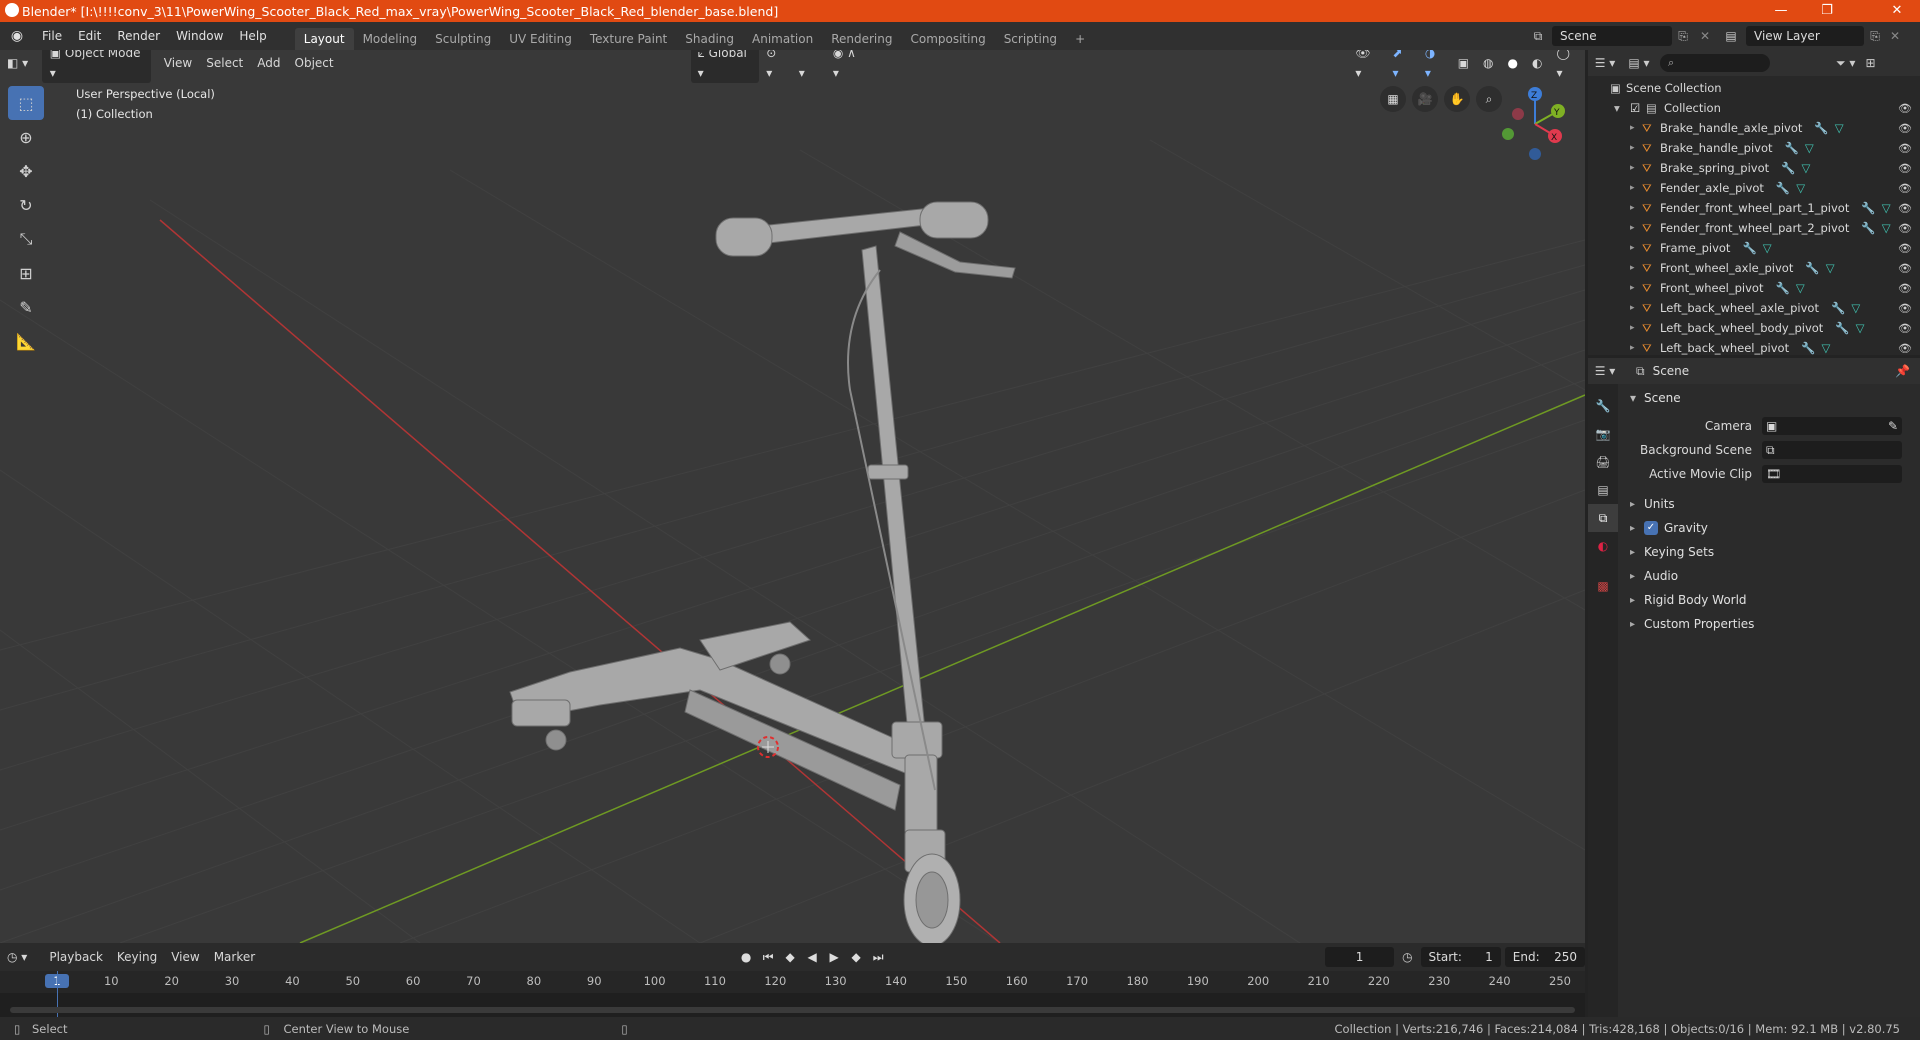 This screenshot has height=1040, width=1920. What do you see at coordinates (1605, 63) in the screenshot?
I see `outliner-editor-type-icon: ☰ ▾` at bounding box center [1605, 63].